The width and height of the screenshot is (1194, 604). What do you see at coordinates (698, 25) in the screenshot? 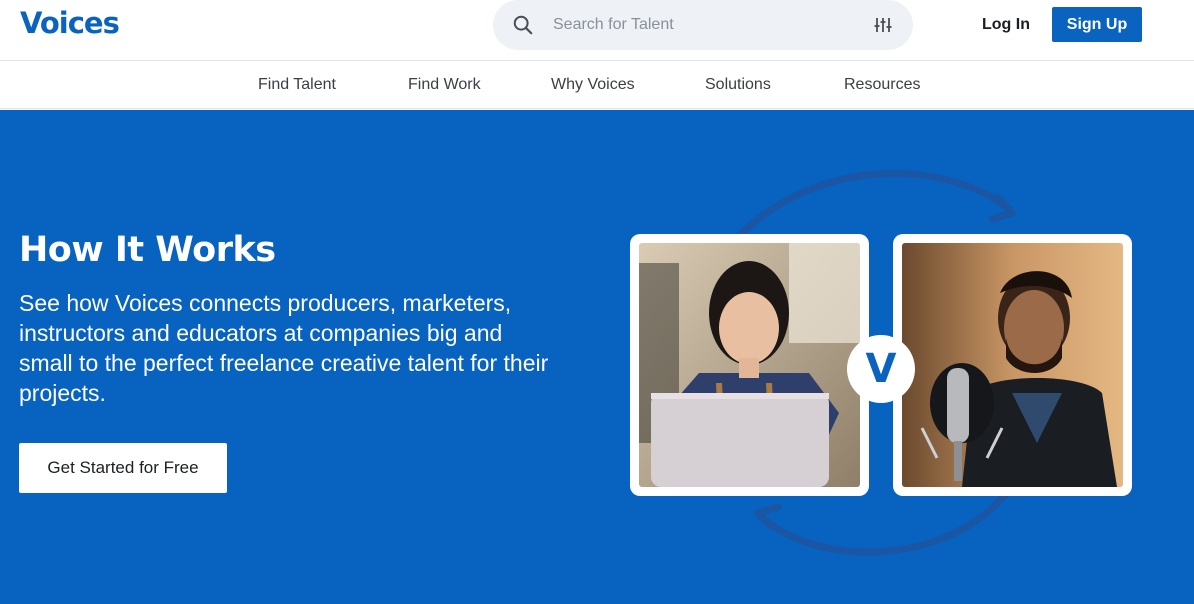
I see `search-input` at bounding box center [698, 25].